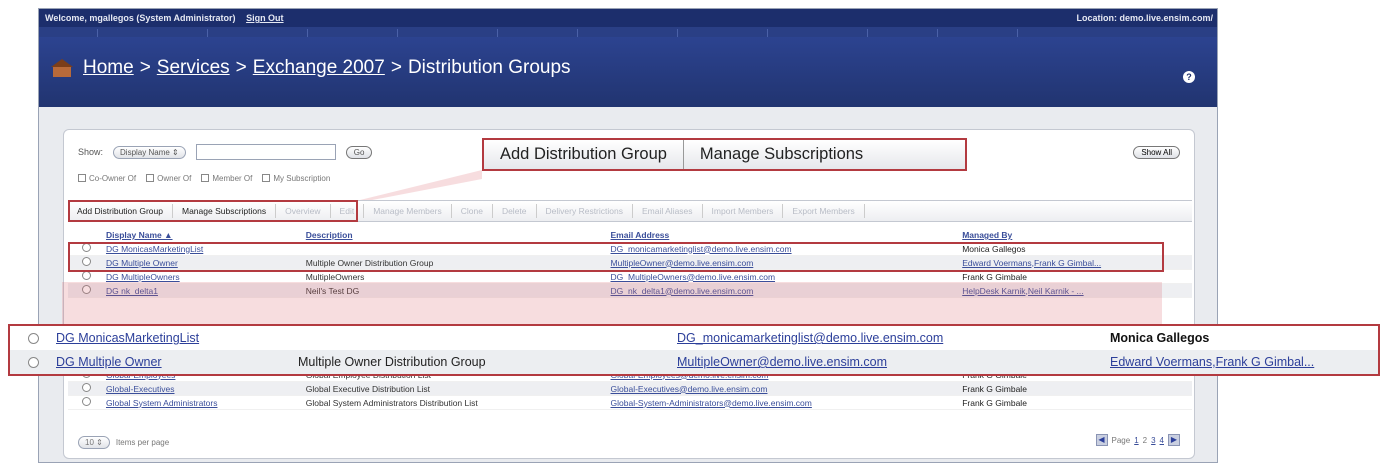 The width and height of the screenshot is (1385, 470). What do you see at coordinates (1077, 235) in the screenshot?
I see `header-managed-by: Managed By` at bounding box center [1077, 235].